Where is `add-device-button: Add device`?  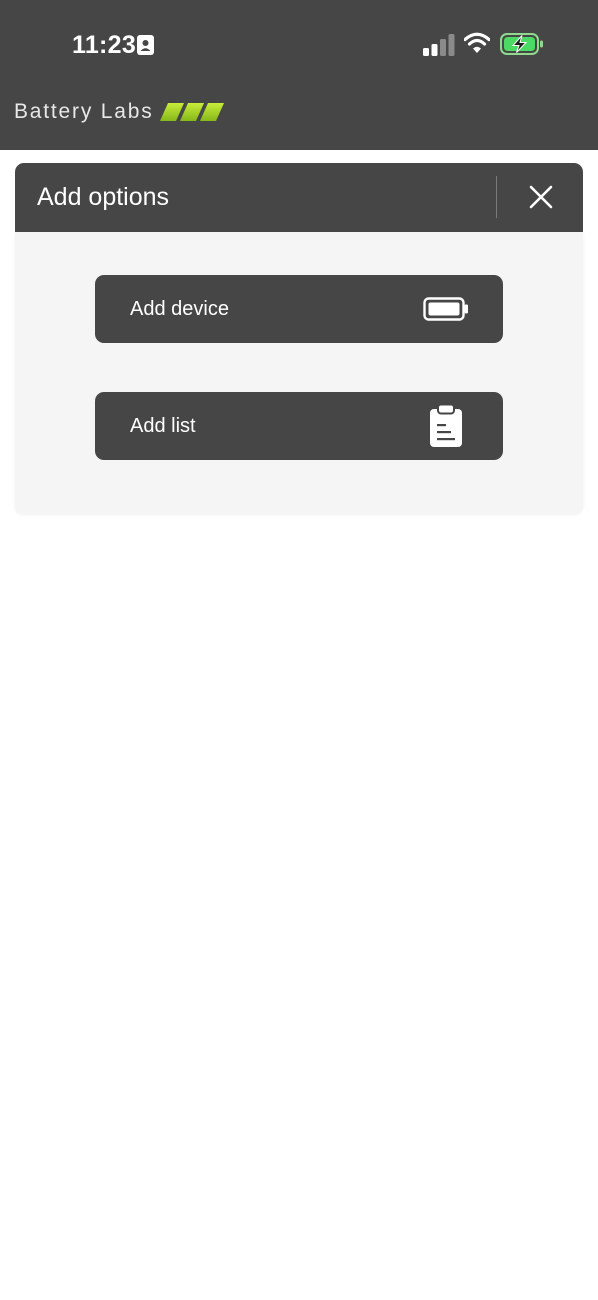 add-device-button: Add device is located at coordinates (299, 309).